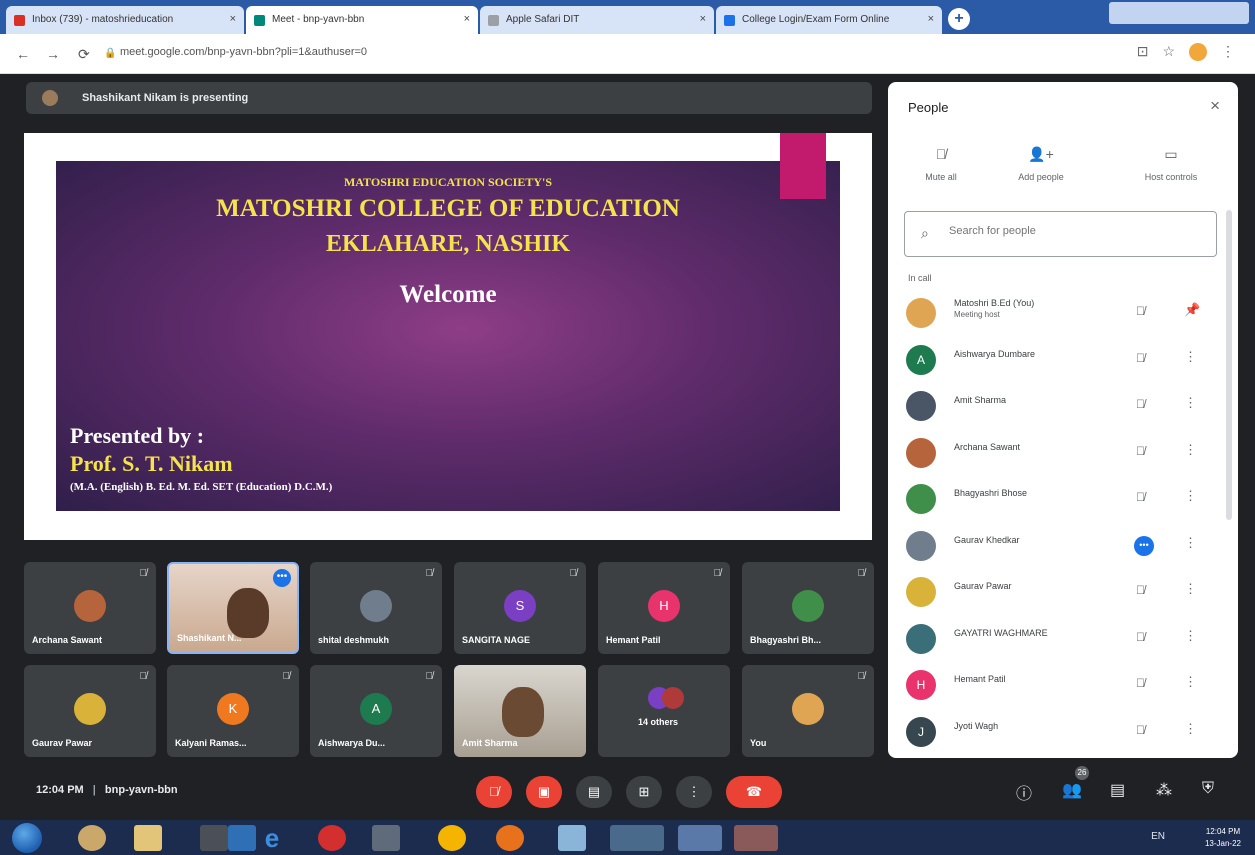  What do you see at coordinates (995, 353) in the screenshot?
I see `person-name: Aishwarya Dumbare` at bounding box center [995, 353].